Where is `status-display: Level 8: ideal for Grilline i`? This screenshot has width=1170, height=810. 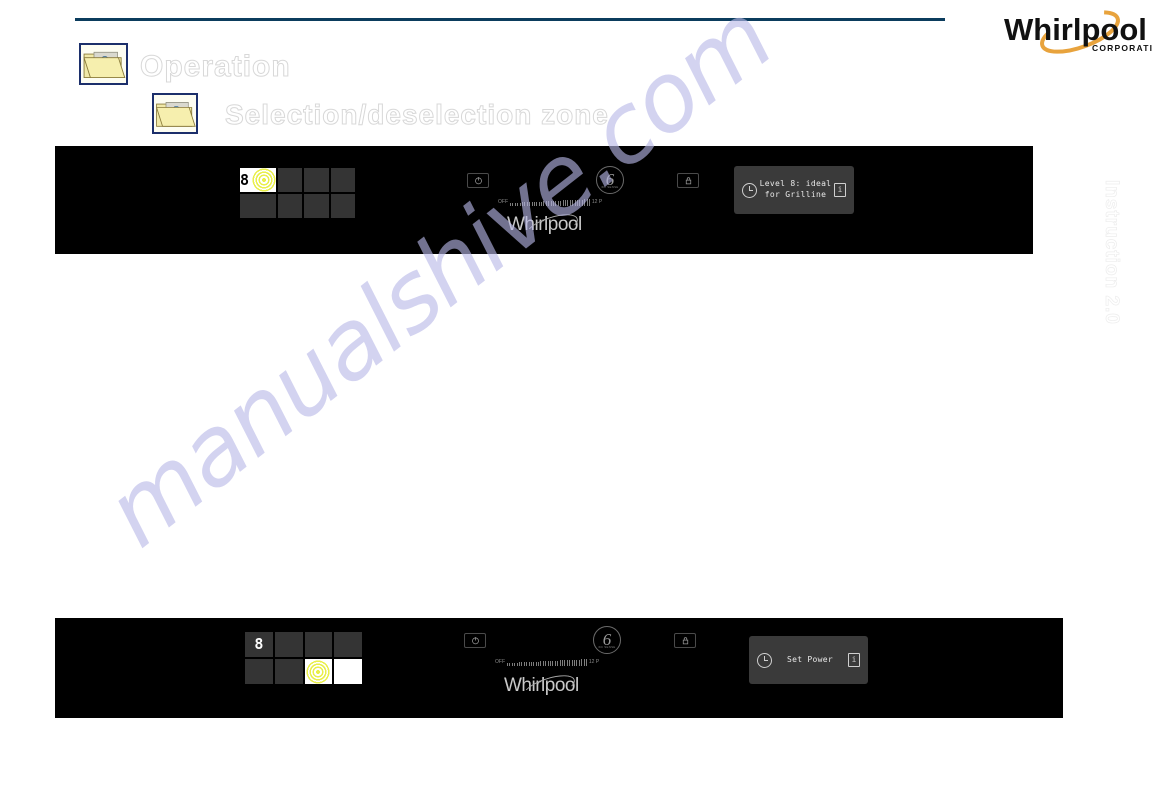
status-display: Level 8: ideal for Grilline i is located at coordinates (794, 190).